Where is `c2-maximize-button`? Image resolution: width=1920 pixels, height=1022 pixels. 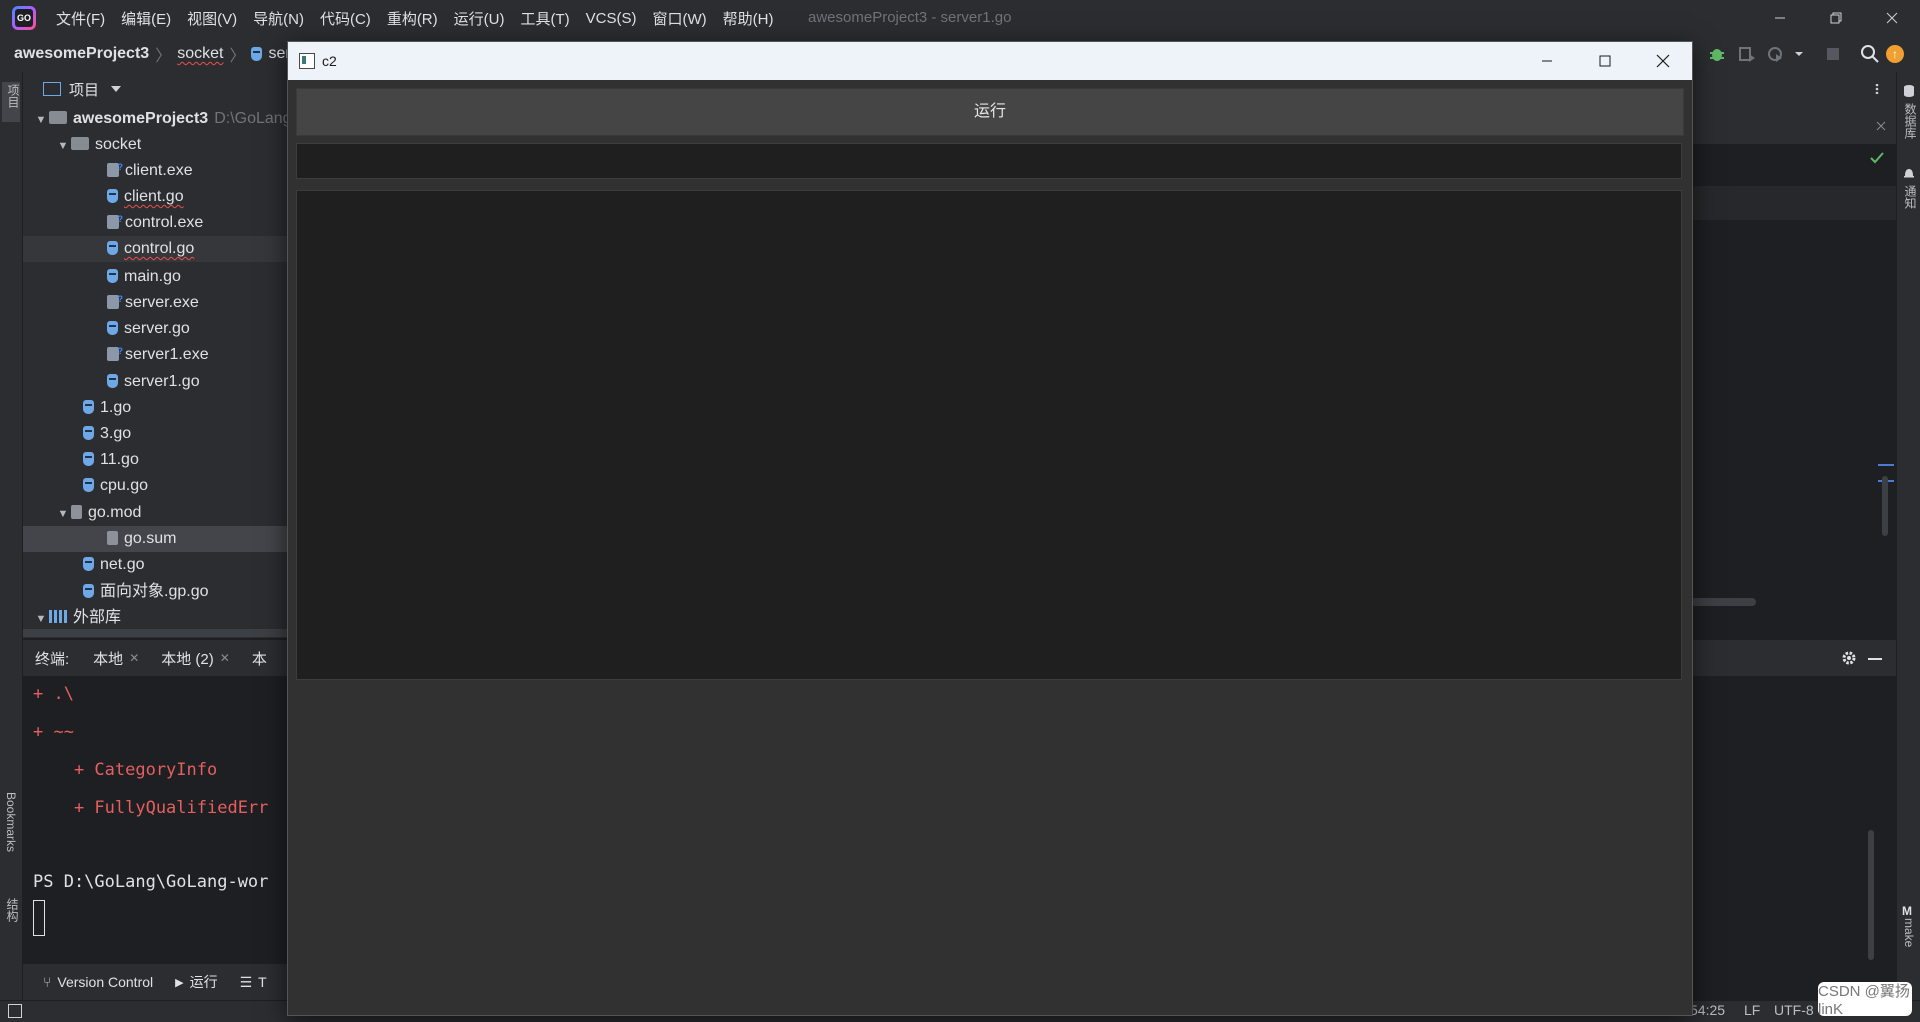 c2-maximize-button is located at coordinates (1605, 61).